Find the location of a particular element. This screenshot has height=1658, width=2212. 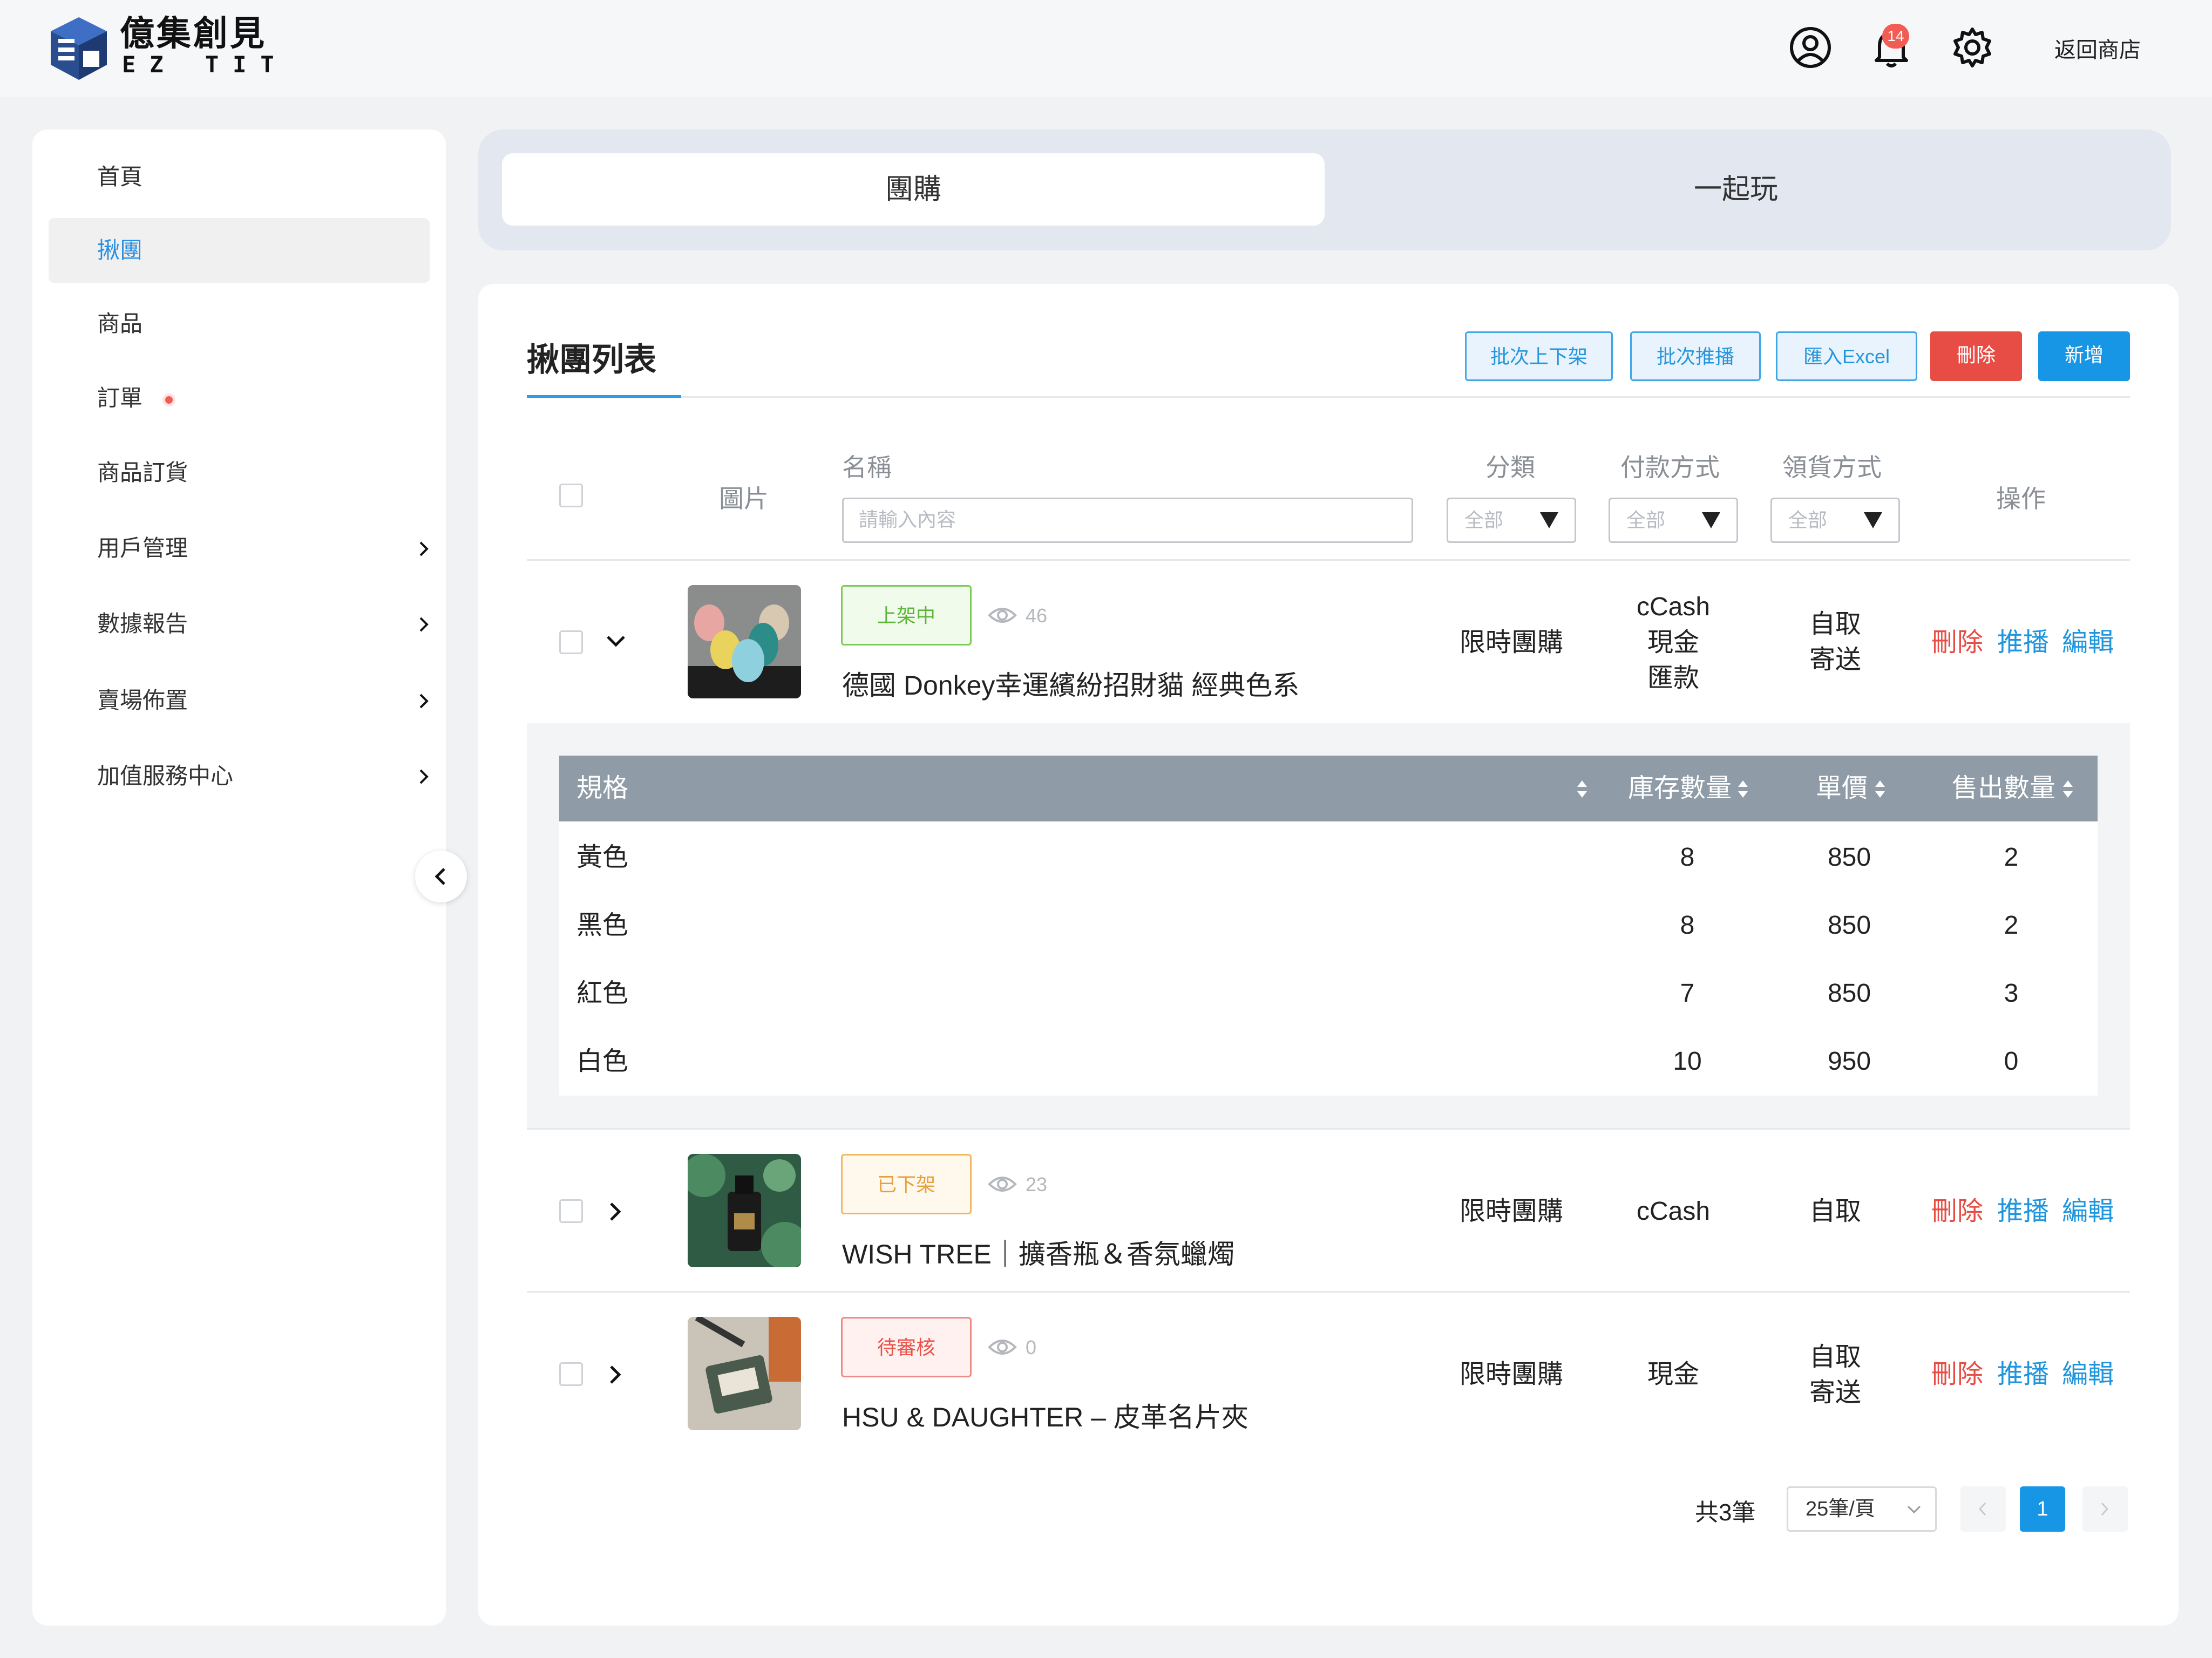

sidebar-item-label: 加值服務中心 is located at coordinates (165, 776).